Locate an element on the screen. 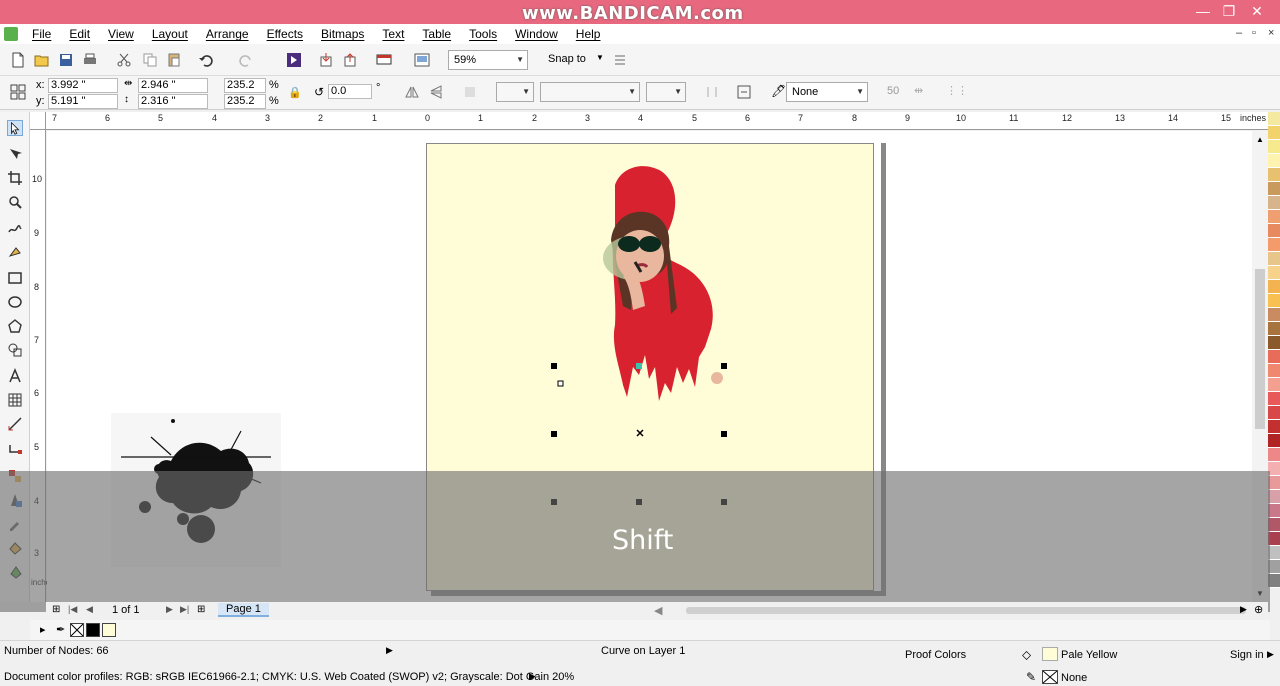 The width and height of the screenshot is (1280, 686). rectangle-tool-icon is located at coordinates (15, 278).